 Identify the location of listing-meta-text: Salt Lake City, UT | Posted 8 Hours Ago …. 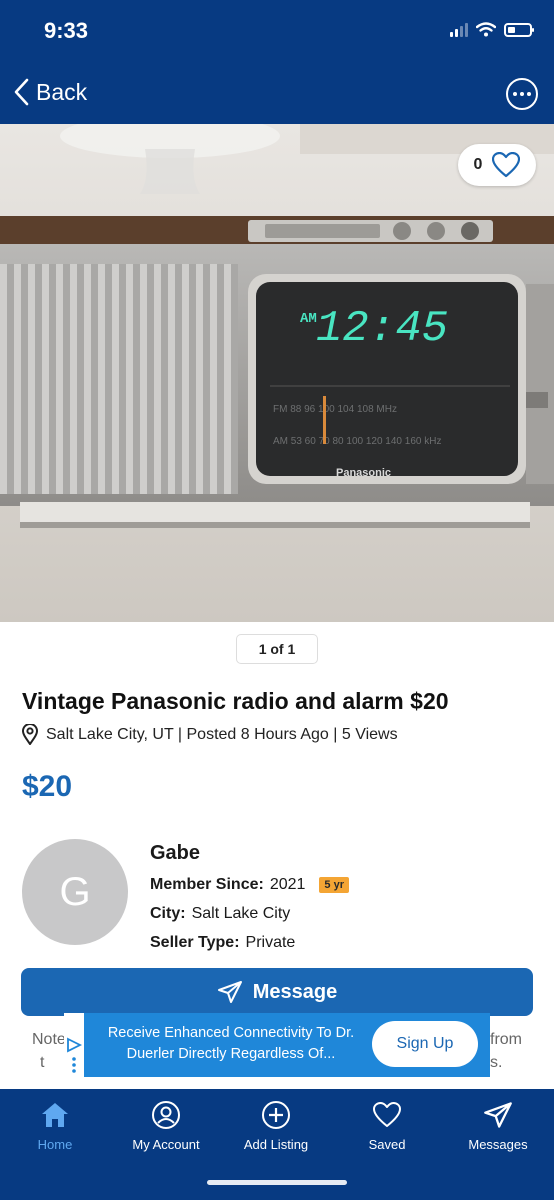
(222, 734).